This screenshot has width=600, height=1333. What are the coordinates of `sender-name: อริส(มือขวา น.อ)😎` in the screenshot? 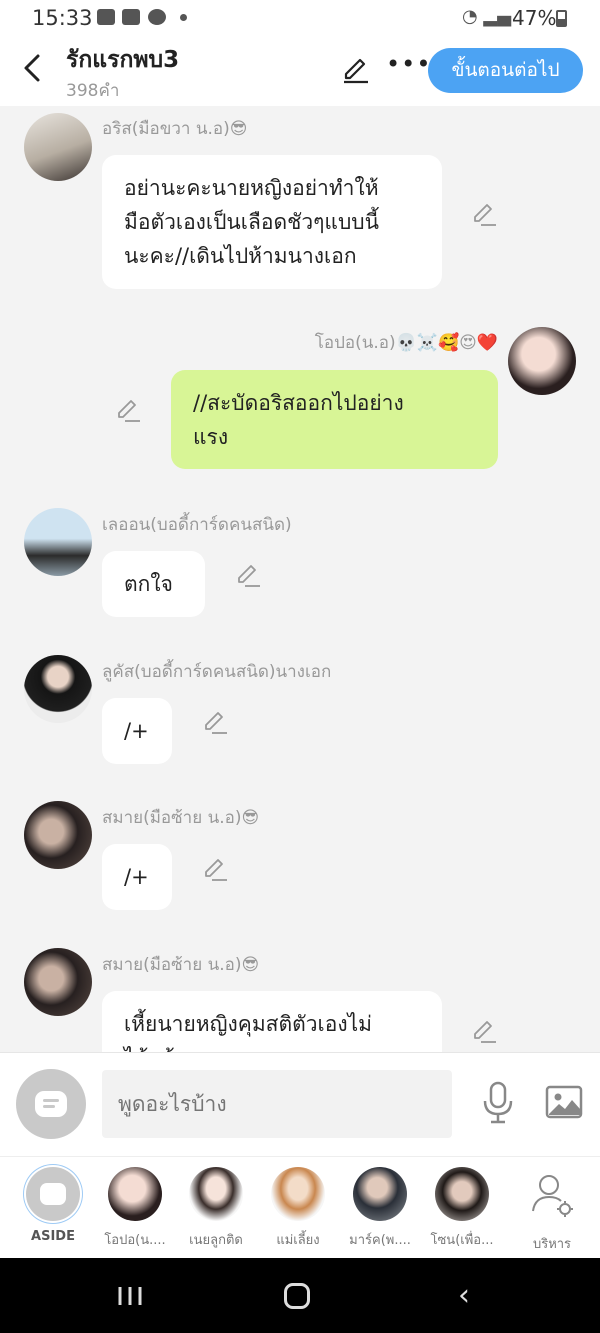 It's located at (175, 129).